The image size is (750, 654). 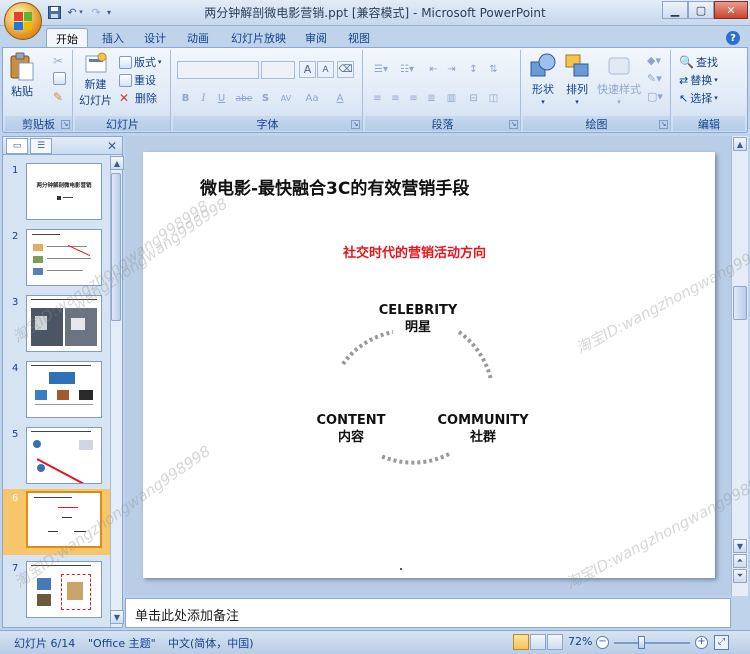 I want to click on align-center-icon: ≡, so click(x=395, y=98).